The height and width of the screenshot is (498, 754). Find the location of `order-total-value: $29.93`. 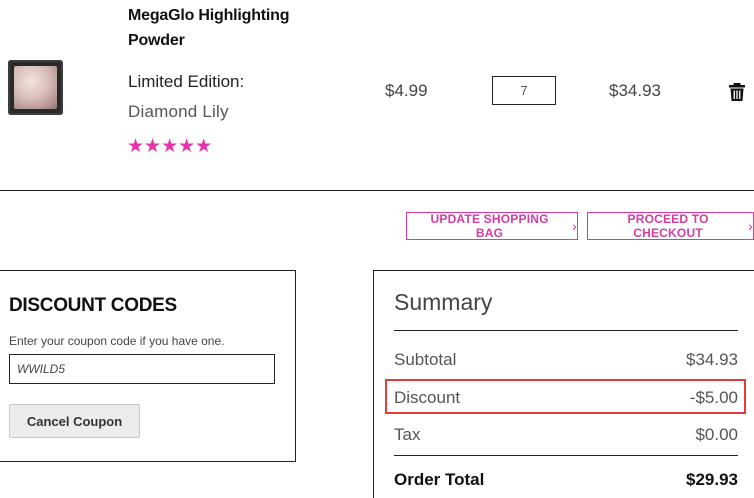

order-total-value: $29.93 is located at coordinates (712, 479).